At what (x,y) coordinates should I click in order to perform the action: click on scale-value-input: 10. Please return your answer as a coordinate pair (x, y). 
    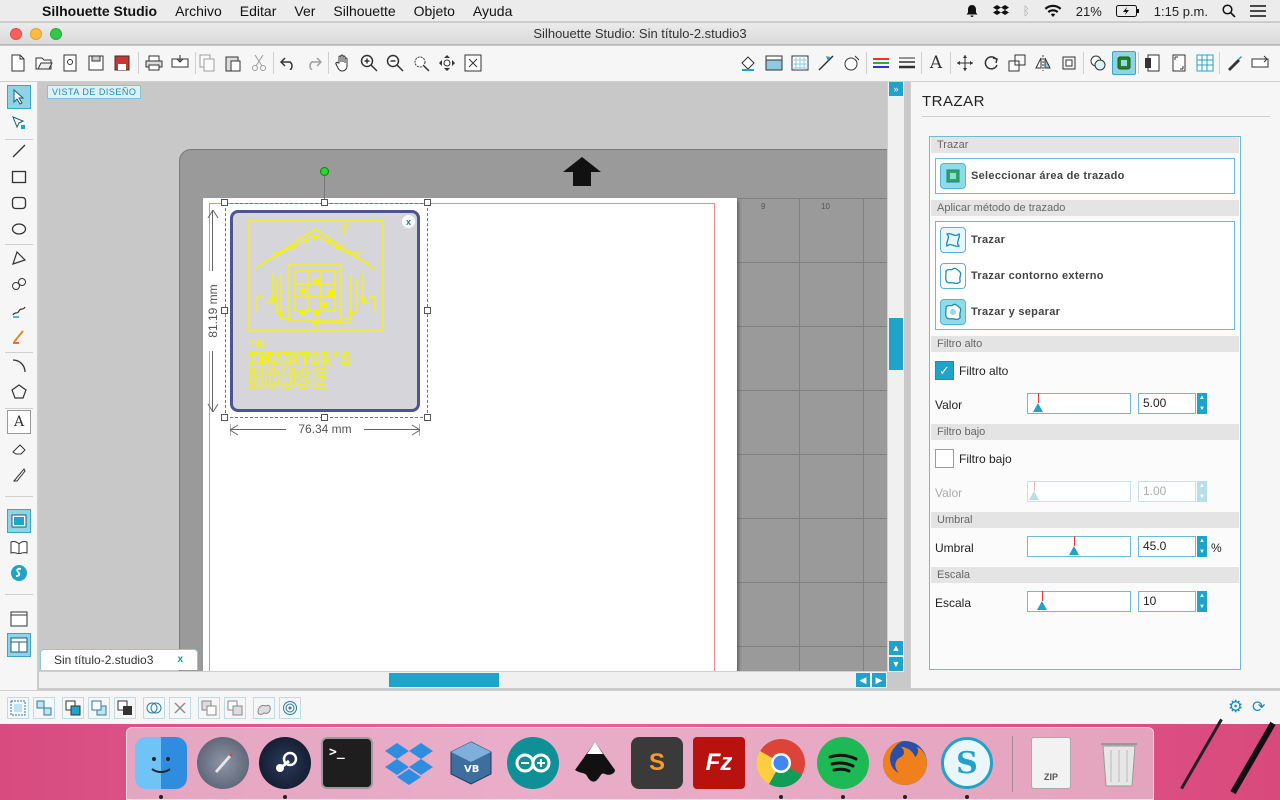
    Looking at the image, I should click on (1167, 601).